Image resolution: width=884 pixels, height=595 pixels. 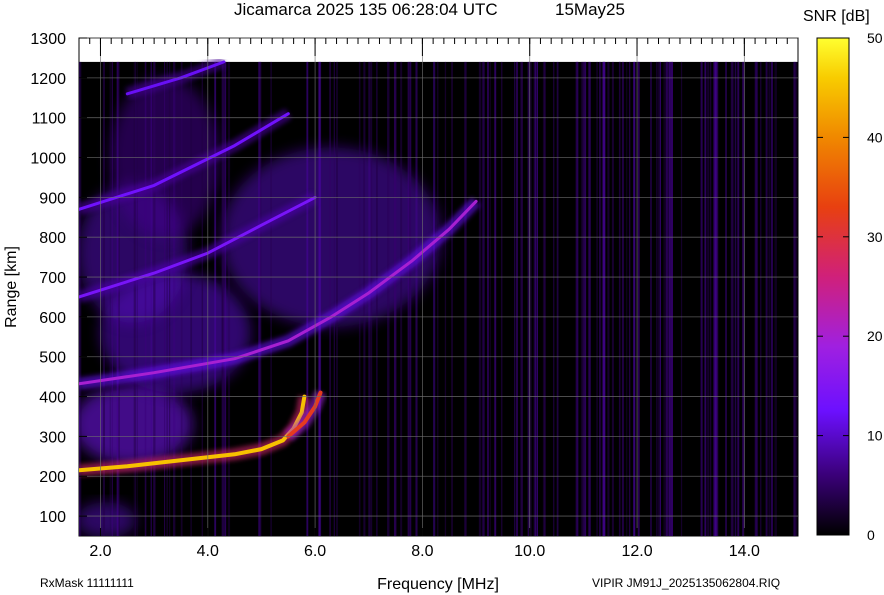 What do you see at coordinates (315, 551) in the screenshot?
I see `x-tick-label: 6.0` at bounding box center [315, 551].